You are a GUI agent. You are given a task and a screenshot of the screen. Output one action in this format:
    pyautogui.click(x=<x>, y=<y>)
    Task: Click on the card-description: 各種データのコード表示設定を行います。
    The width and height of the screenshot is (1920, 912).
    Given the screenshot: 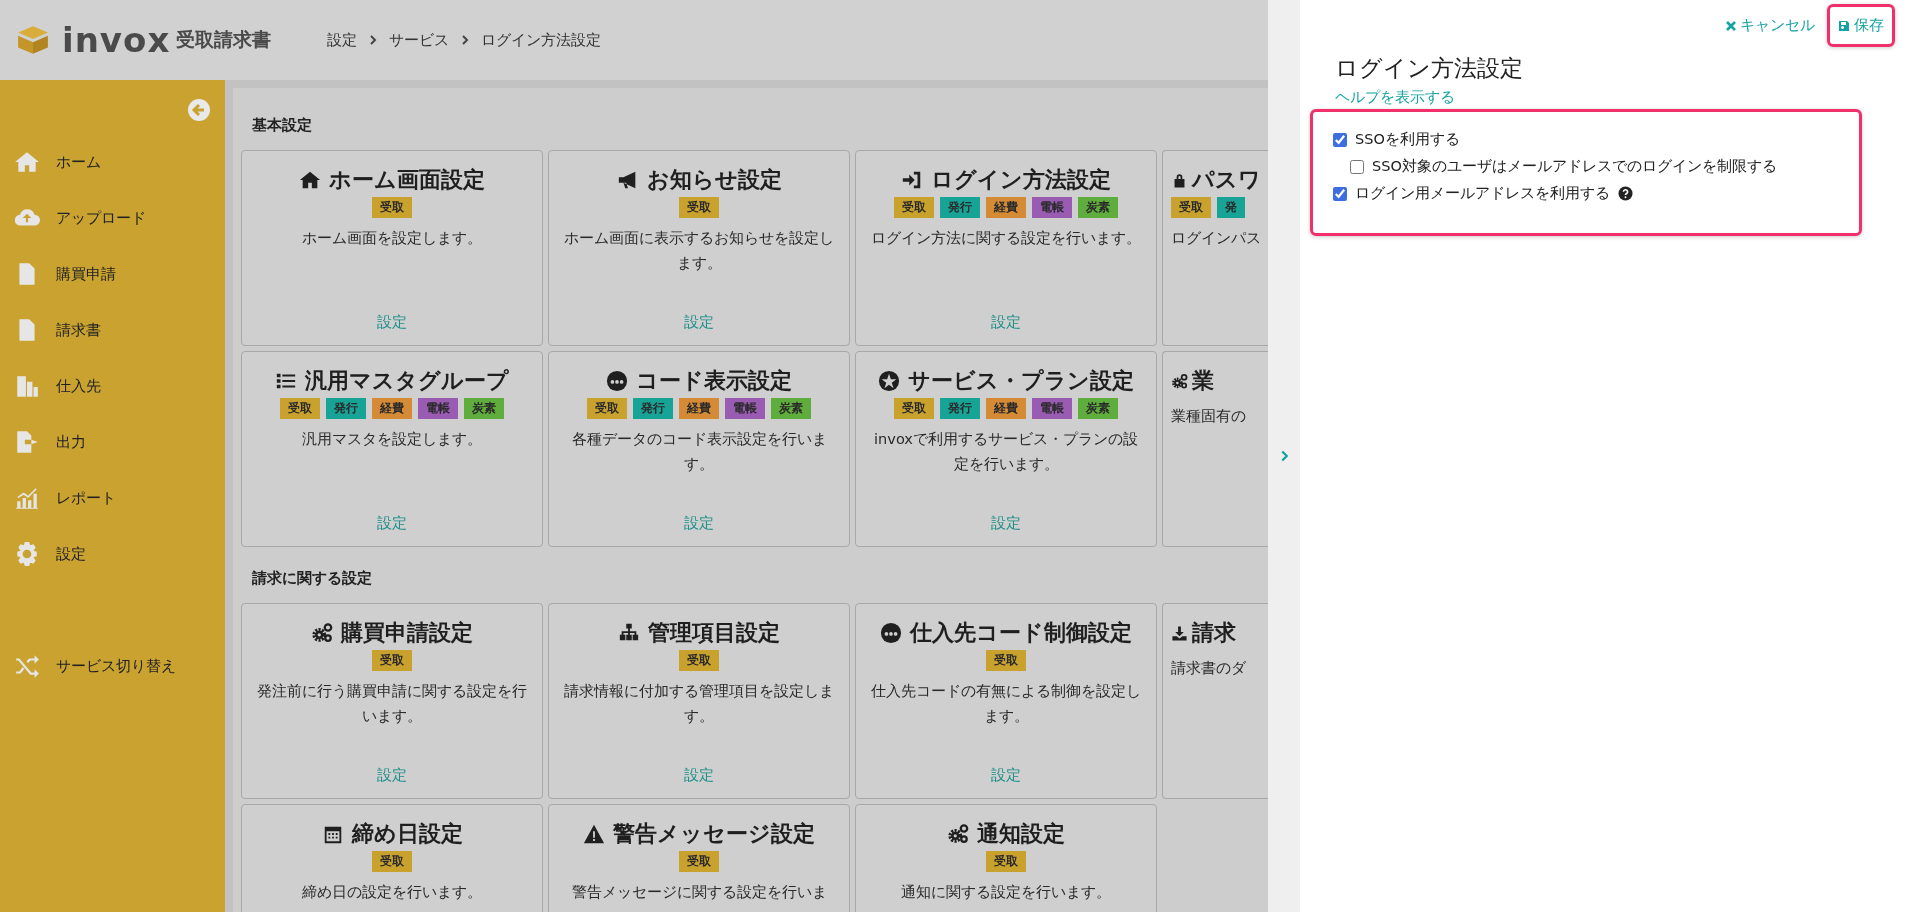 What is the action you would take?
    pyautogui.click(x=699, y=452)
    